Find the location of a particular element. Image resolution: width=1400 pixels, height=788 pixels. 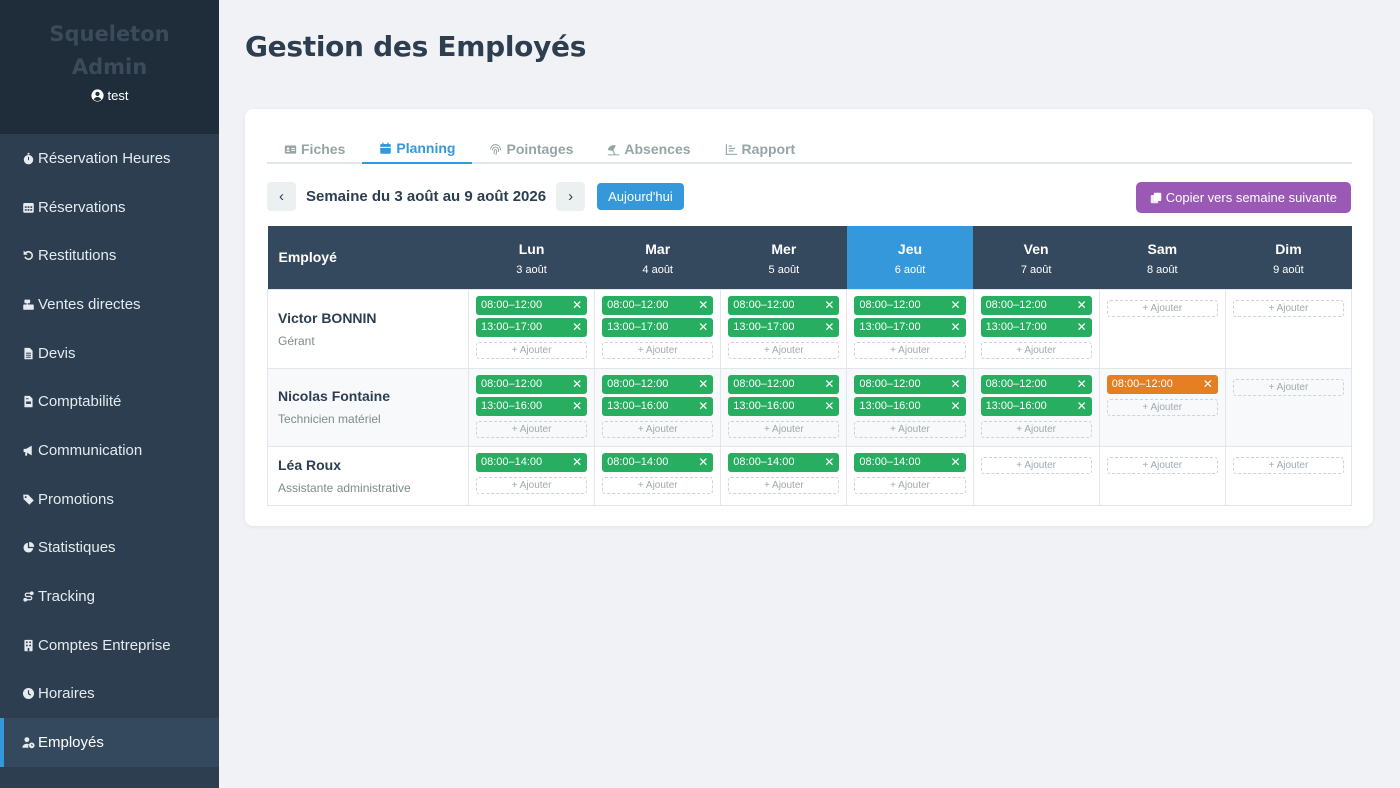

sidebar-item-employes: Employés is located at coordinates (109, 742).